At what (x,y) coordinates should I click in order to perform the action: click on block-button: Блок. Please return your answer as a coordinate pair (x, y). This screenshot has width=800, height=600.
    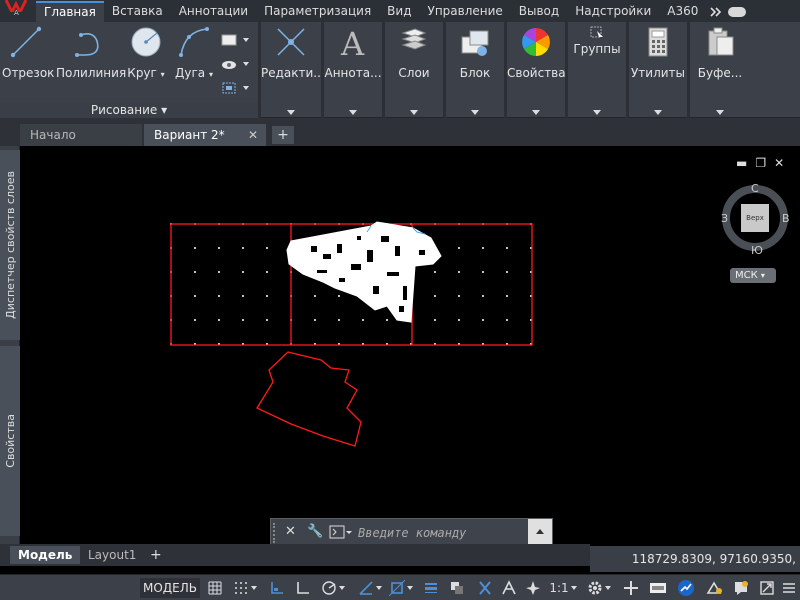
    Looking at the image, I should click on (475, 52).